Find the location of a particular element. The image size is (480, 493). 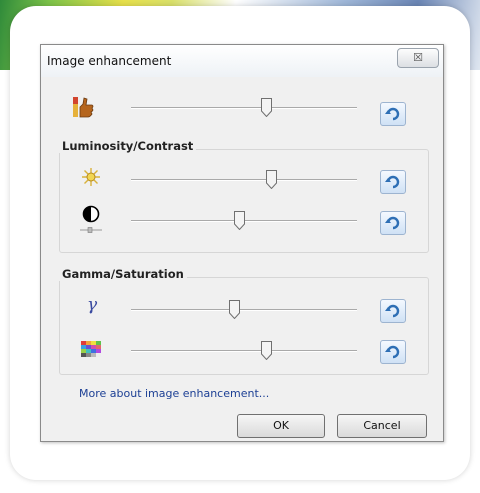

saturation-track is located at coordinates (244, 350).